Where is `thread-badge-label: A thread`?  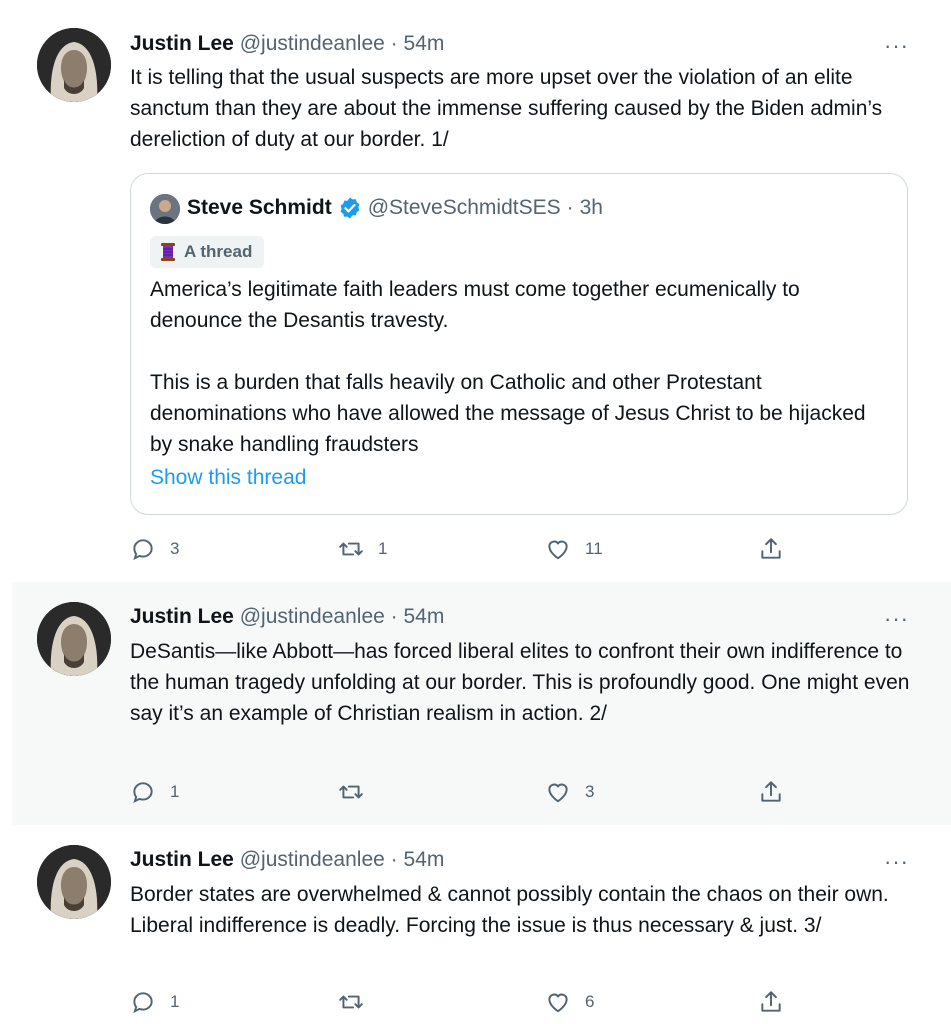
thread-badge-label: A thread is located at coordinates (218, 251).